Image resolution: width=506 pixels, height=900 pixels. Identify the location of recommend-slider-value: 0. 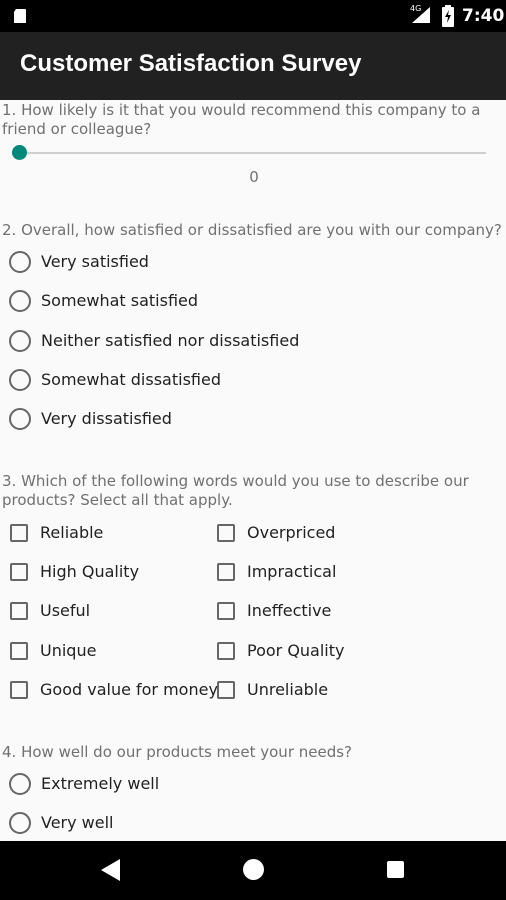
(254, 177).